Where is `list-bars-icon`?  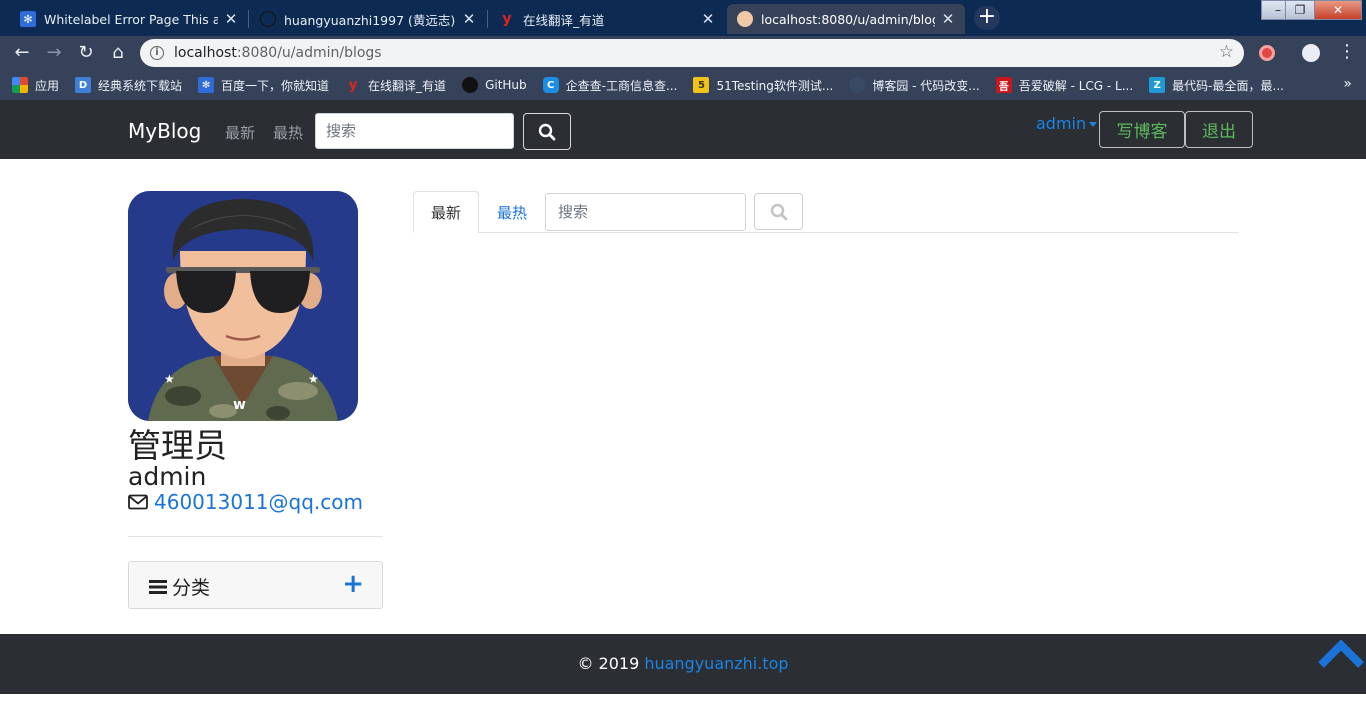
list-bars-icon is located at coordinates (158, 586).